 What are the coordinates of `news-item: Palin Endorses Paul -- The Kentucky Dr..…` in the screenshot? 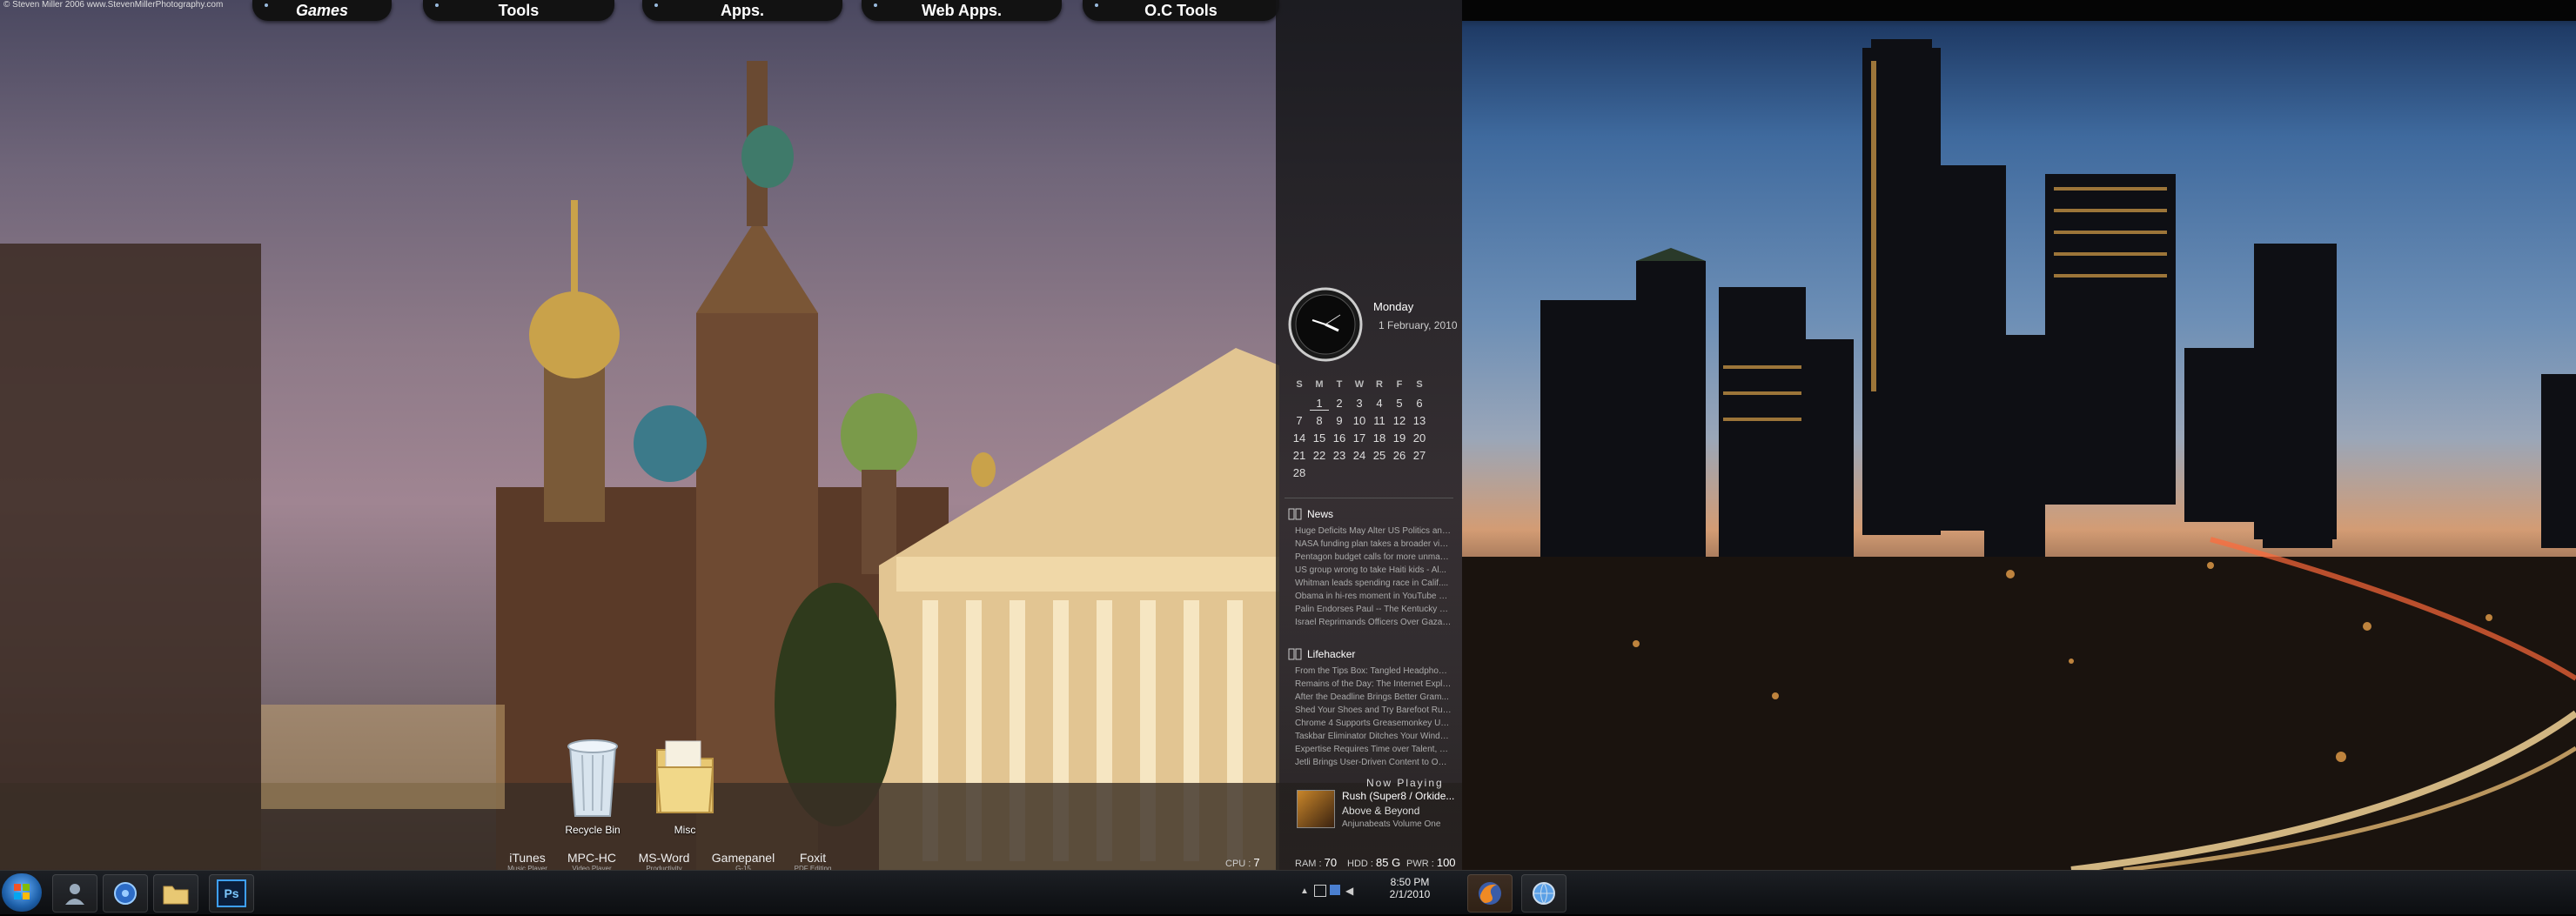 It's located at (1373, 611).